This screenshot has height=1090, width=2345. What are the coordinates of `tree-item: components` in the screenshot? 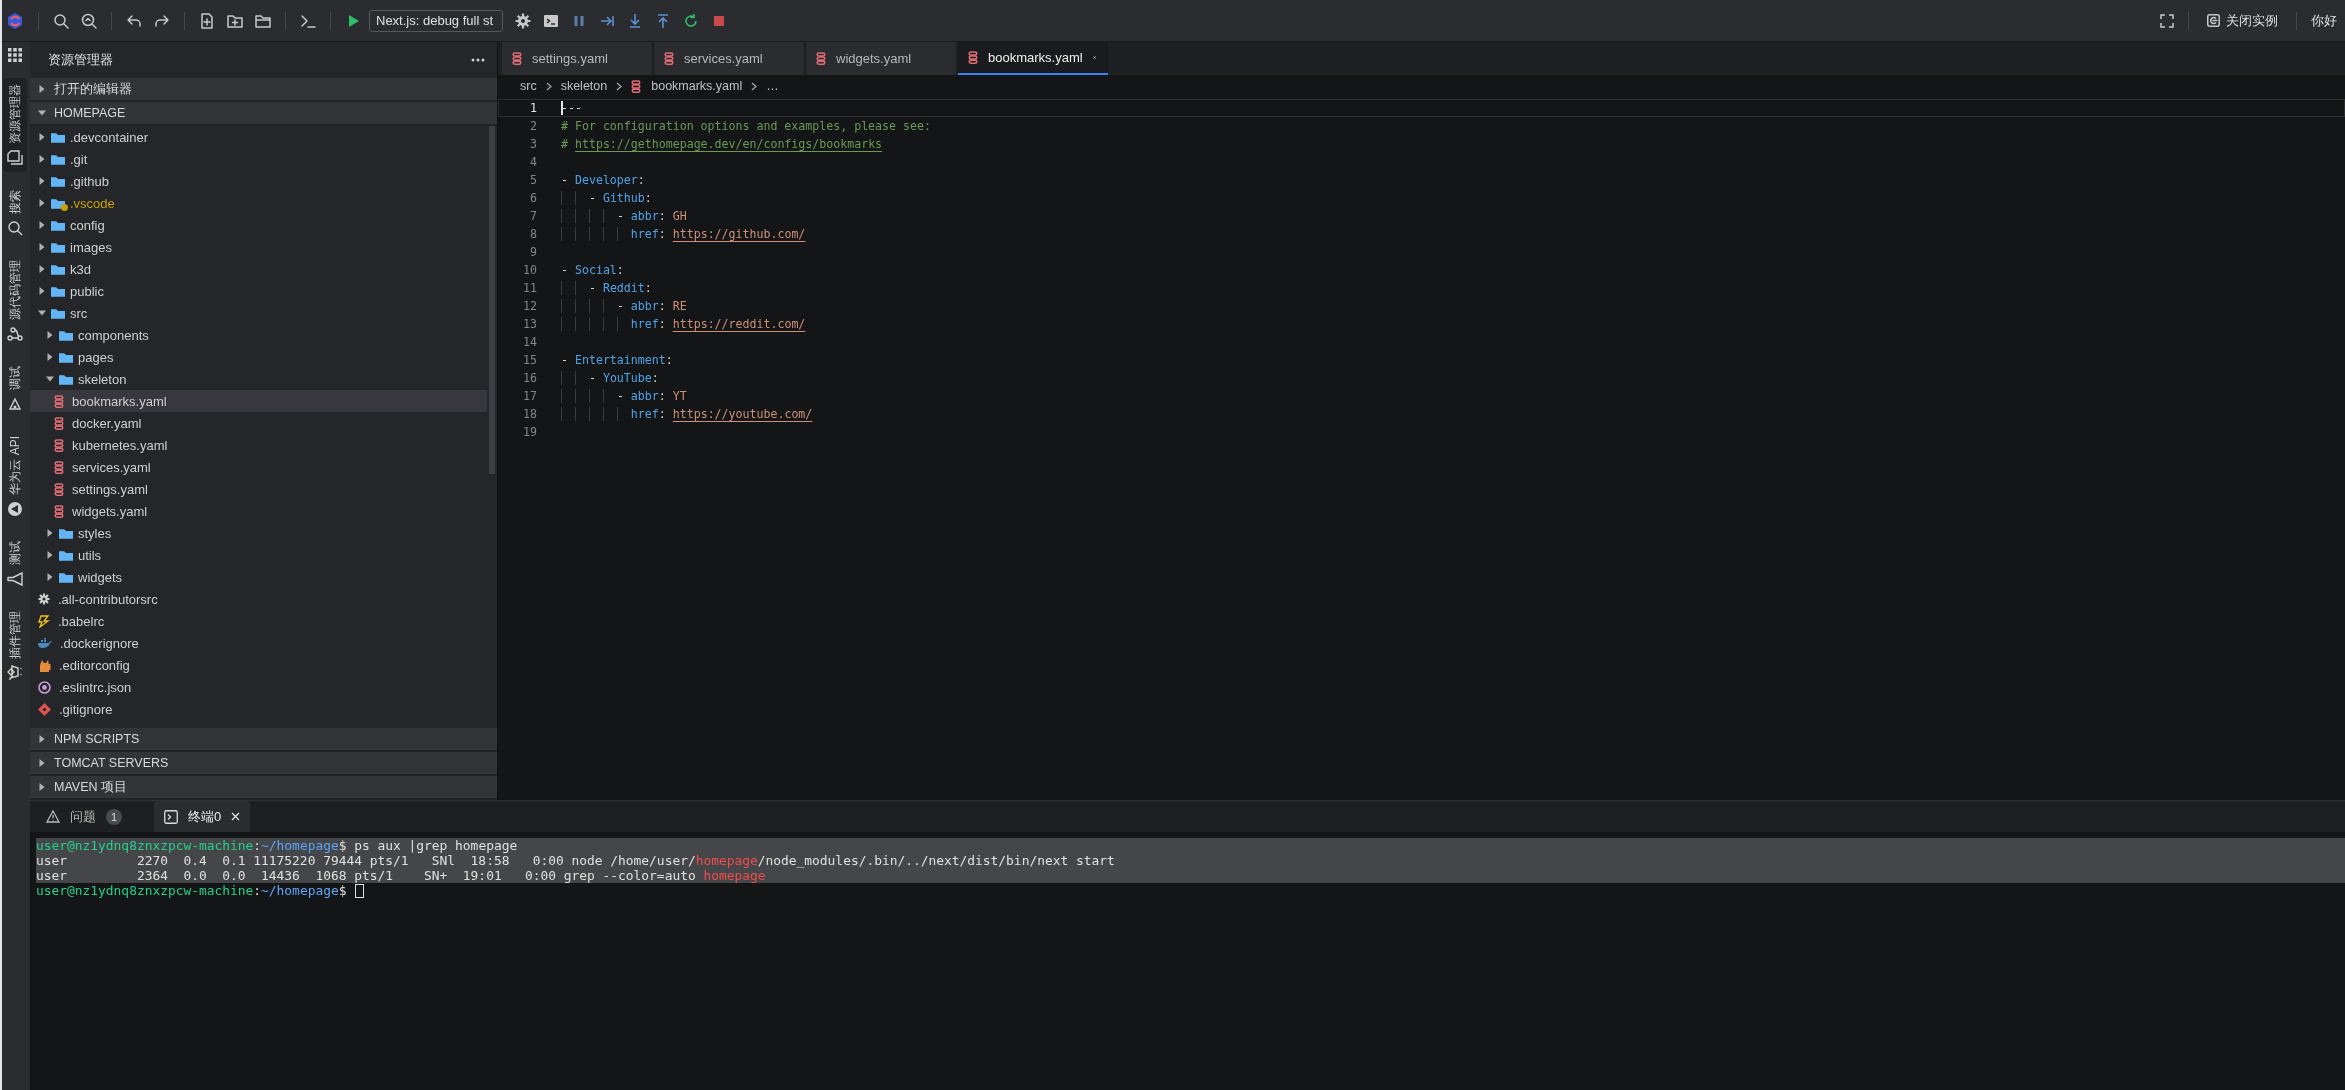 It's located at (258, 335).